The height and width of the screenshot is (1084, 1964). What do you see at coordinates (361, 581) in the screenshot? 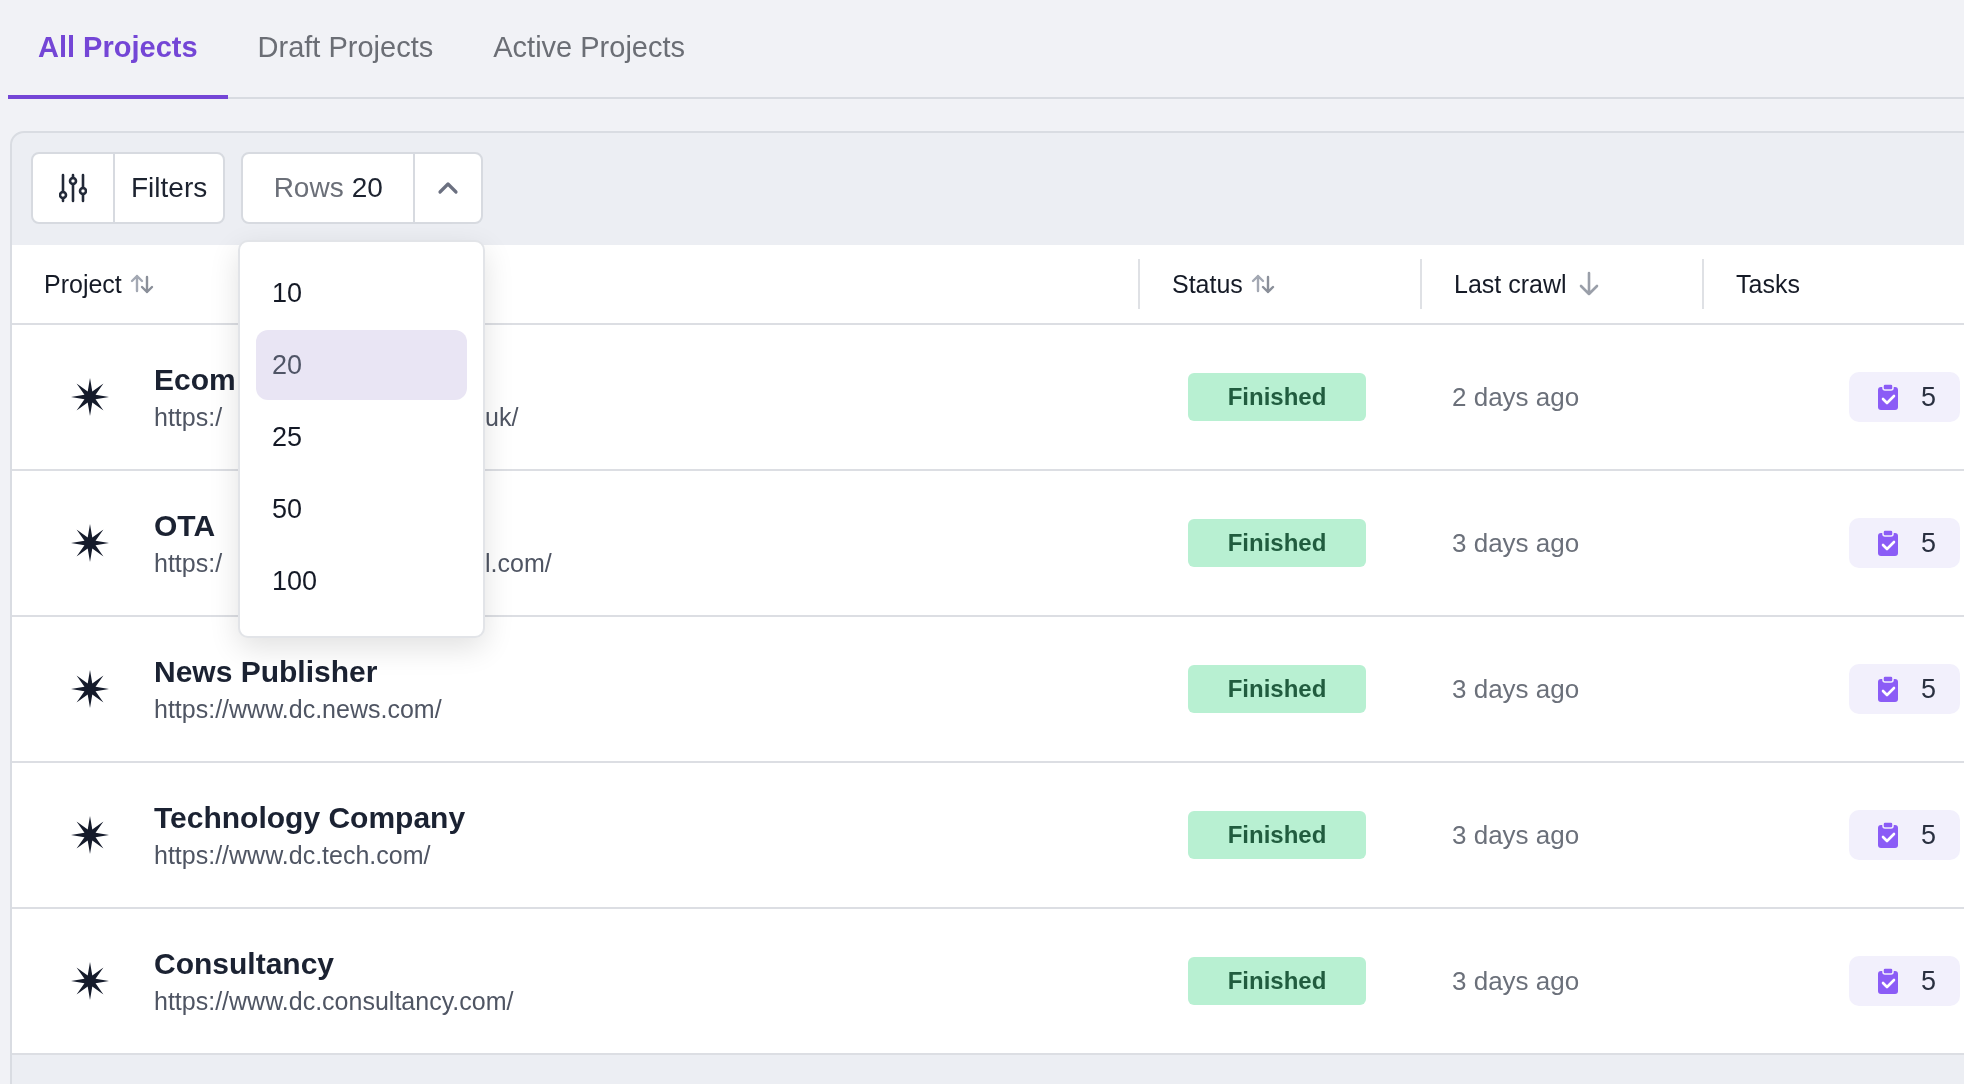
I see `rows-option: 100` at bounding box center [361, 581].